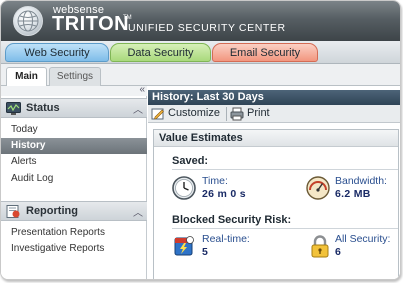 The image size is (403, 283). Describe the element at coordinates (52, 211) in the screenshot. I see `sidebar-section-label: Reporting` at that location.